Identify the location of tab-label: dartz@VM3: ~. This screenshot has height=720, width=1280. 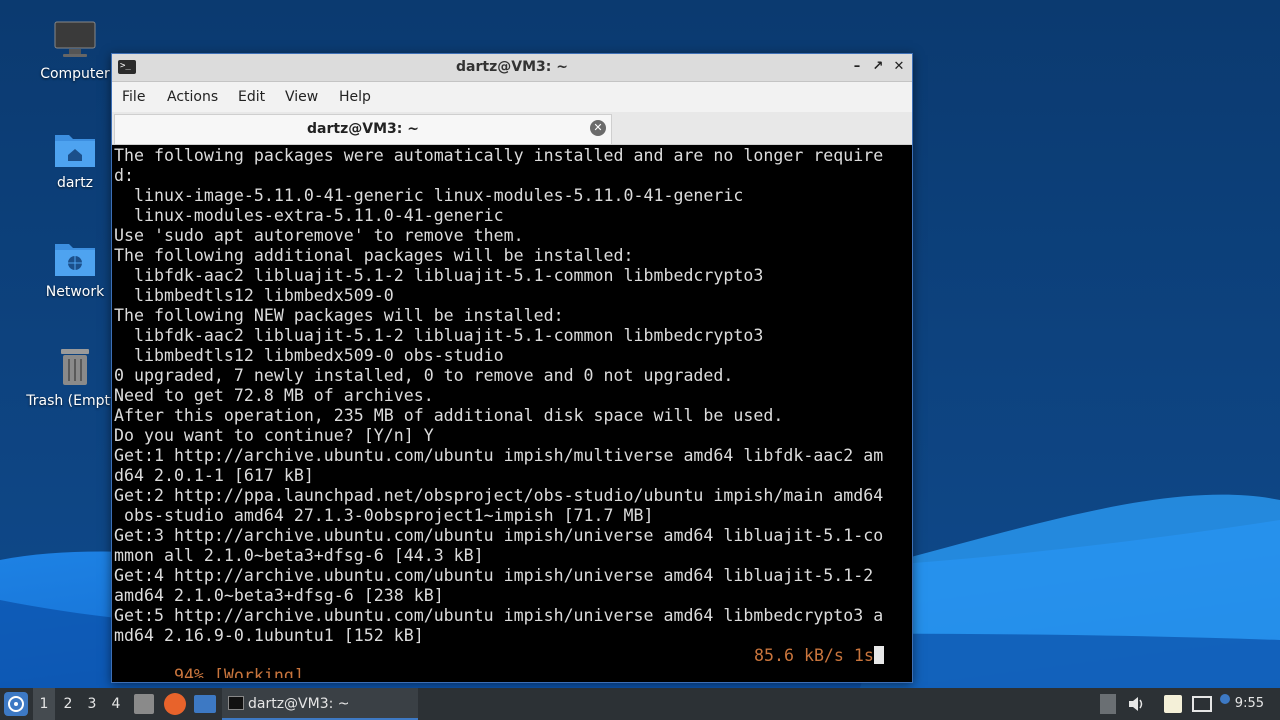
(363, 129).